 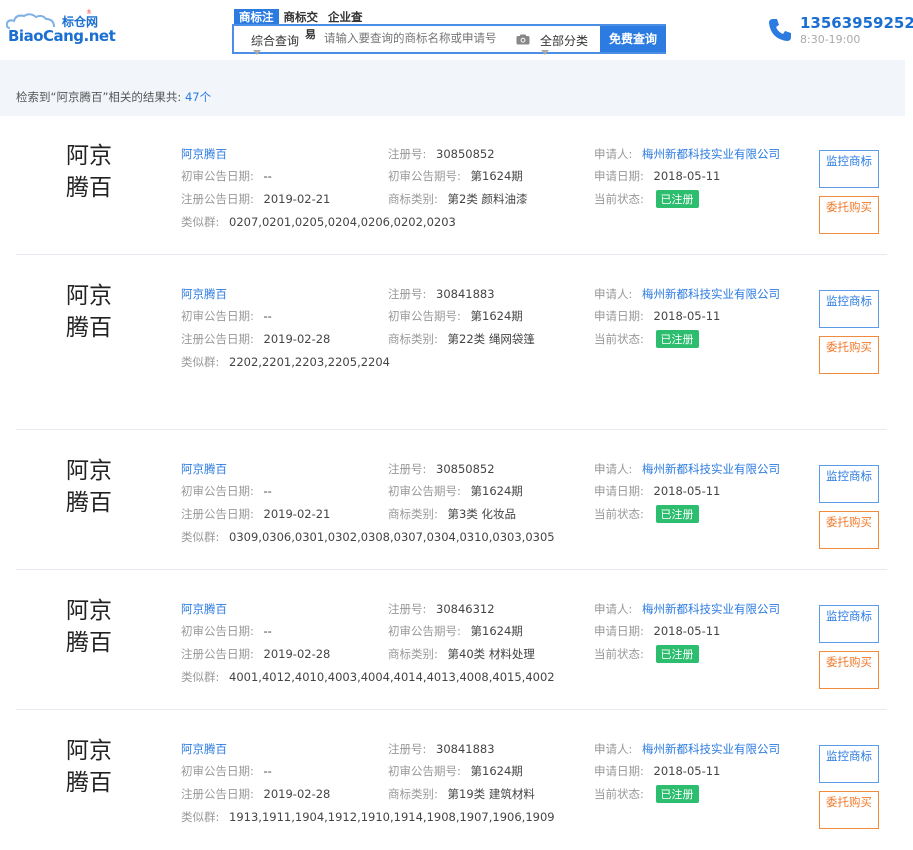 What do you see at coordinates (780, 30) in the screenshot?
I see `phone-icon` at bounding box center [780, 30].